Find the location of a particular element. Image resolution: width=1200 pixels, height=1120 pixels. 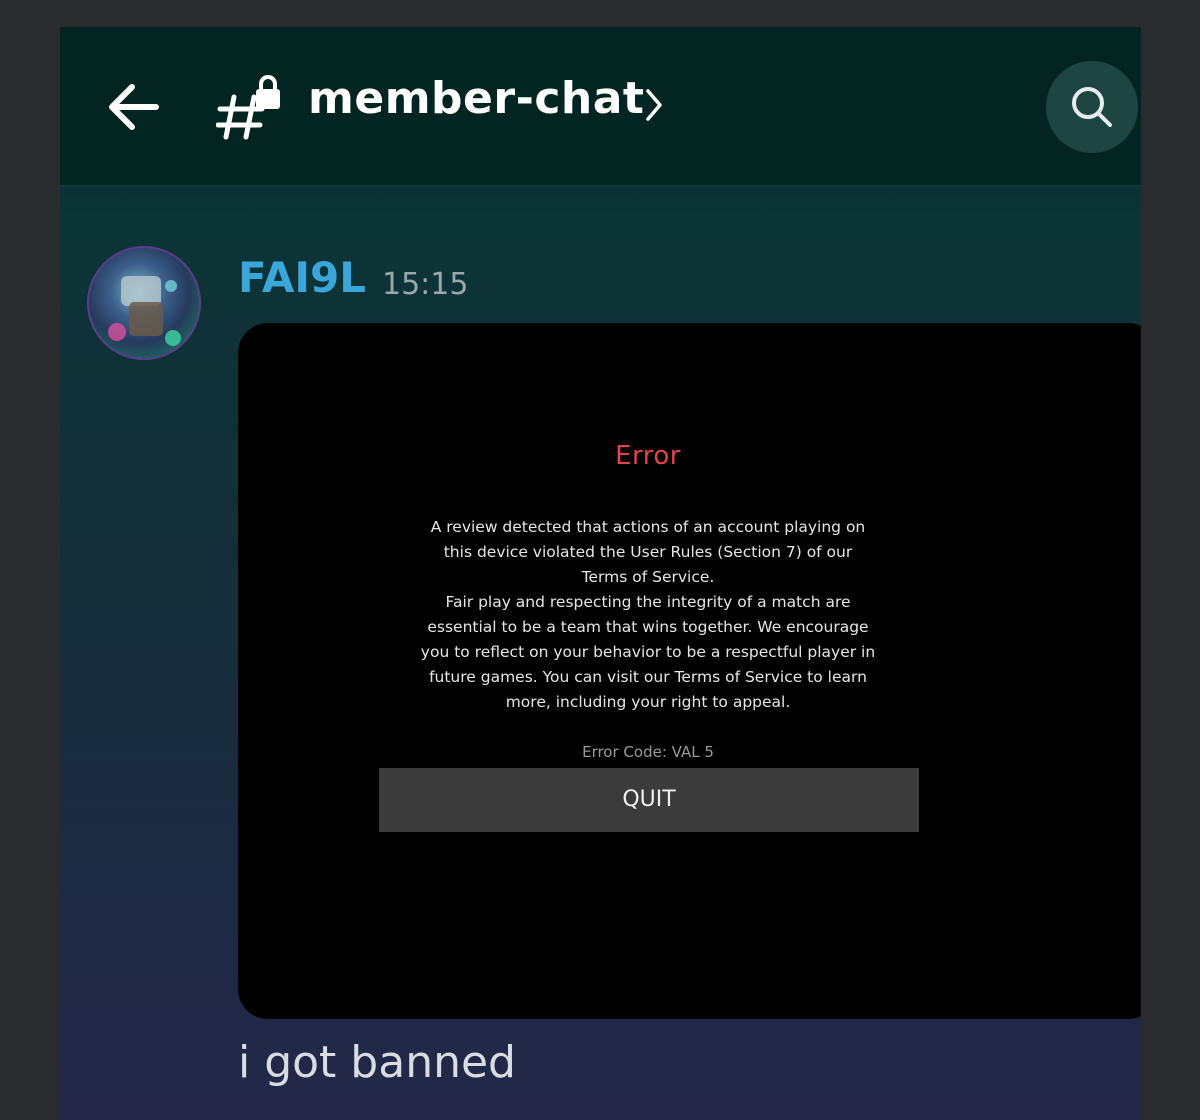

message-text: i got banned is located at coordinates (377, 1062).